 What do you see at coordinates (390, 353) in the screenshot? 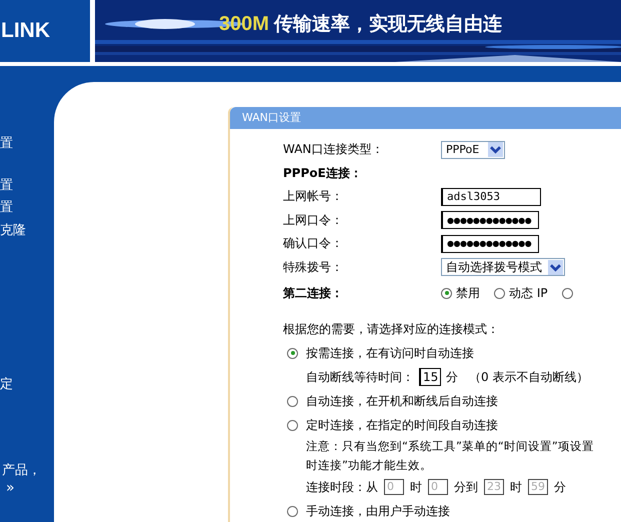
I see `mode-option-label: 按需连接，在有访问时自动连接` at bounding box center [390, 353].